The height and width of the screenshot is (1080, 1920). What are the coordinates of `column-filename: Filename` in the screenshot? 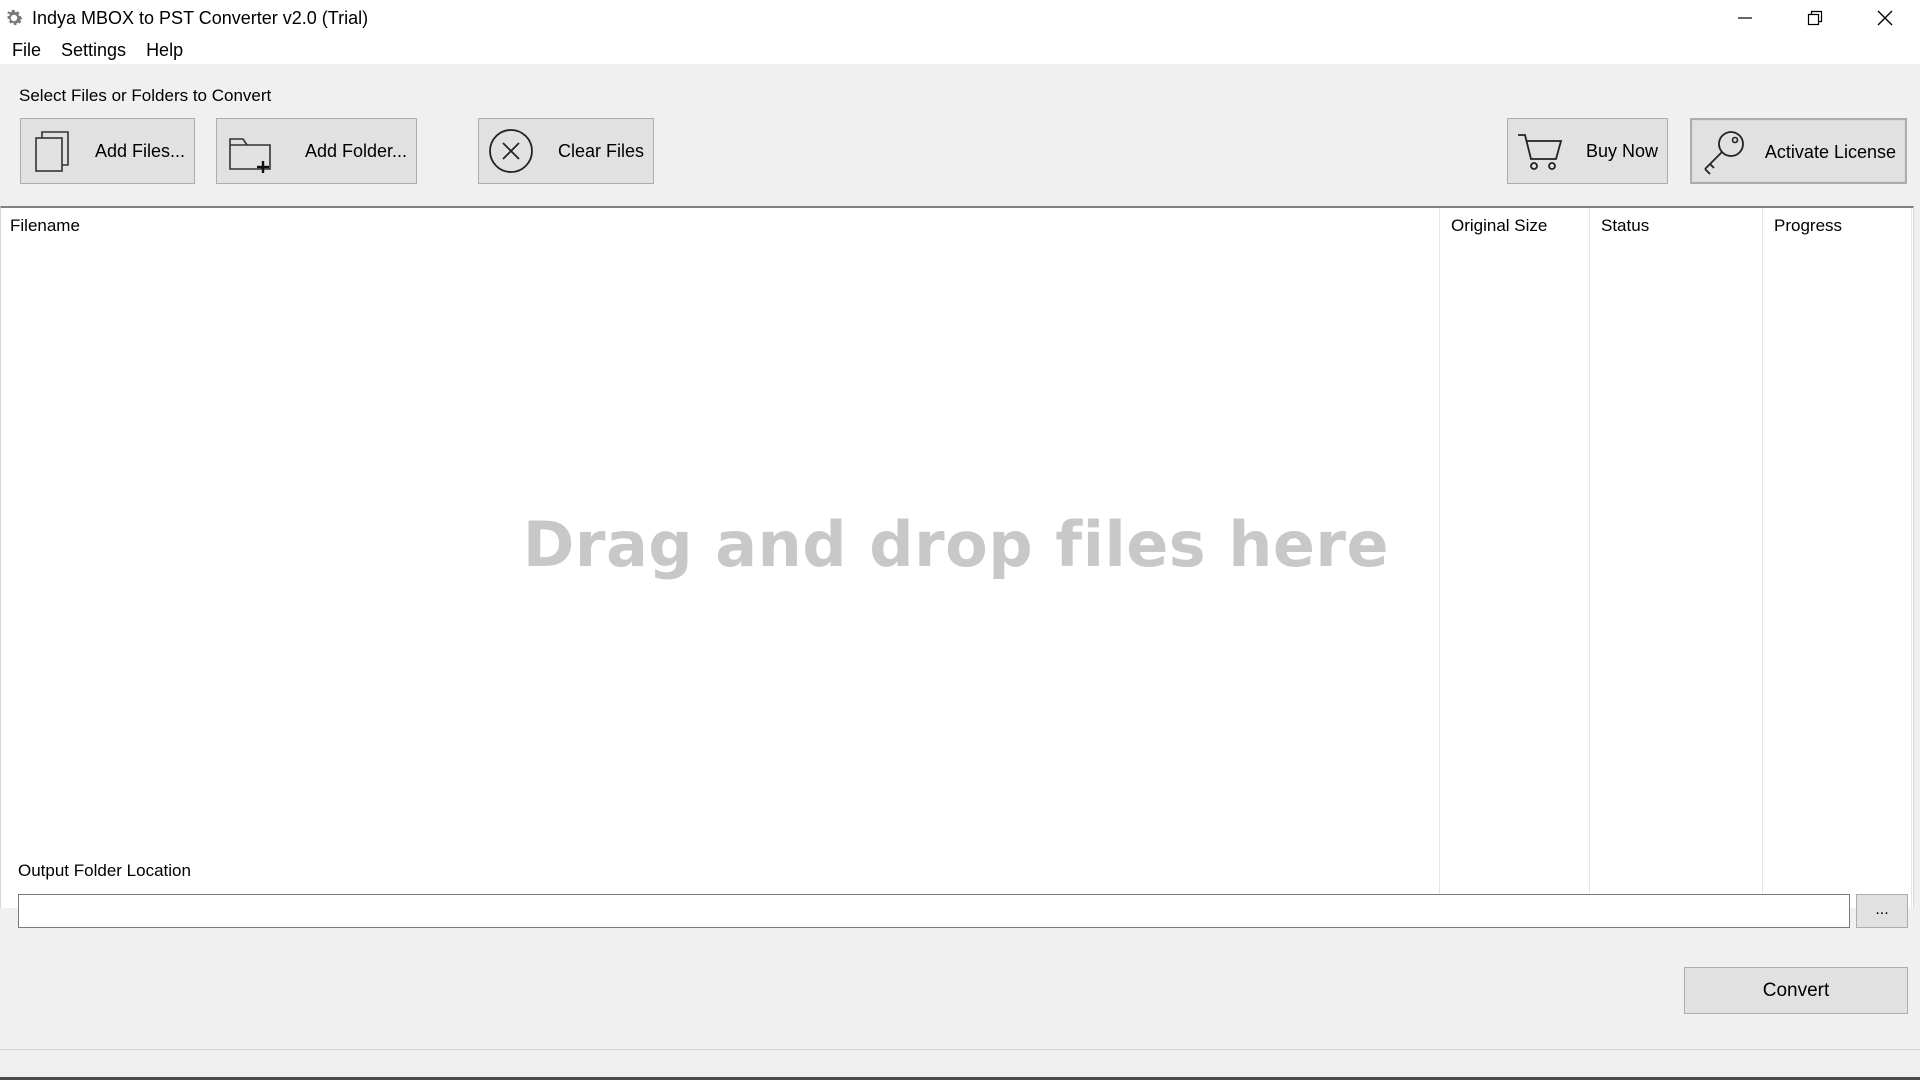 It's located at (40, 226).